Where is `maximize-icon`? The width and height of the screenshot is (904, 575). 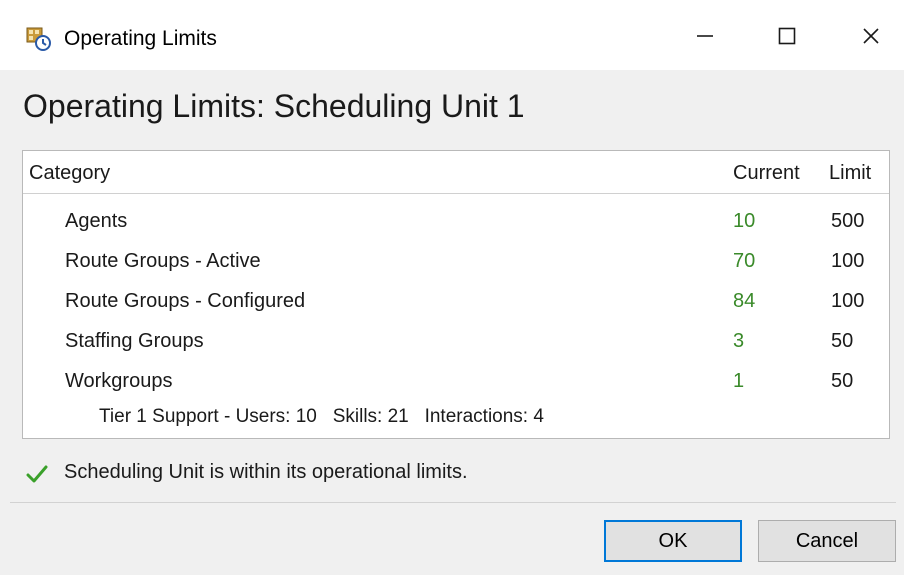
maximize-icon is located at coordinates (787, 38).